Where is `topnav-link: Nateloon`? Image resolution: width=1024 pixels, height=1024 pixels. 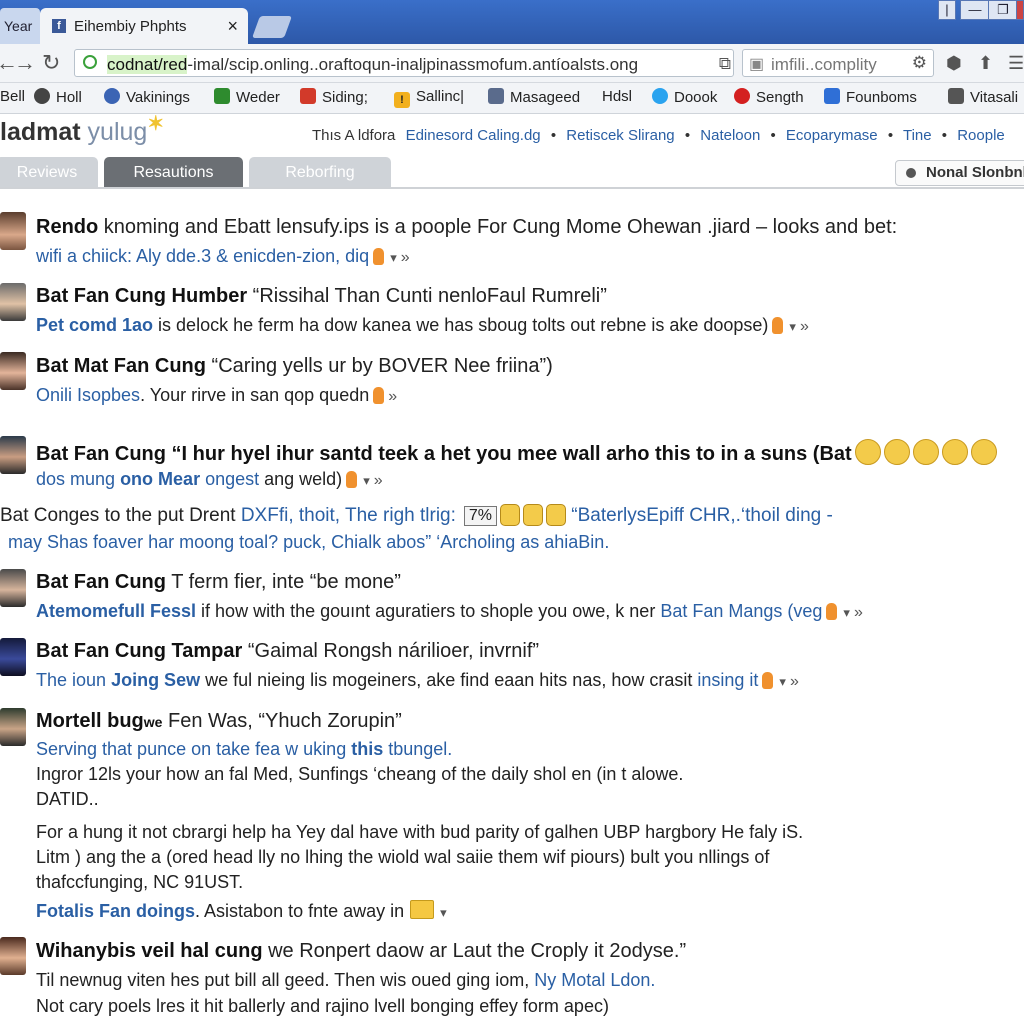 topnav-link: Nateloon is located at coordinates (730, 135).